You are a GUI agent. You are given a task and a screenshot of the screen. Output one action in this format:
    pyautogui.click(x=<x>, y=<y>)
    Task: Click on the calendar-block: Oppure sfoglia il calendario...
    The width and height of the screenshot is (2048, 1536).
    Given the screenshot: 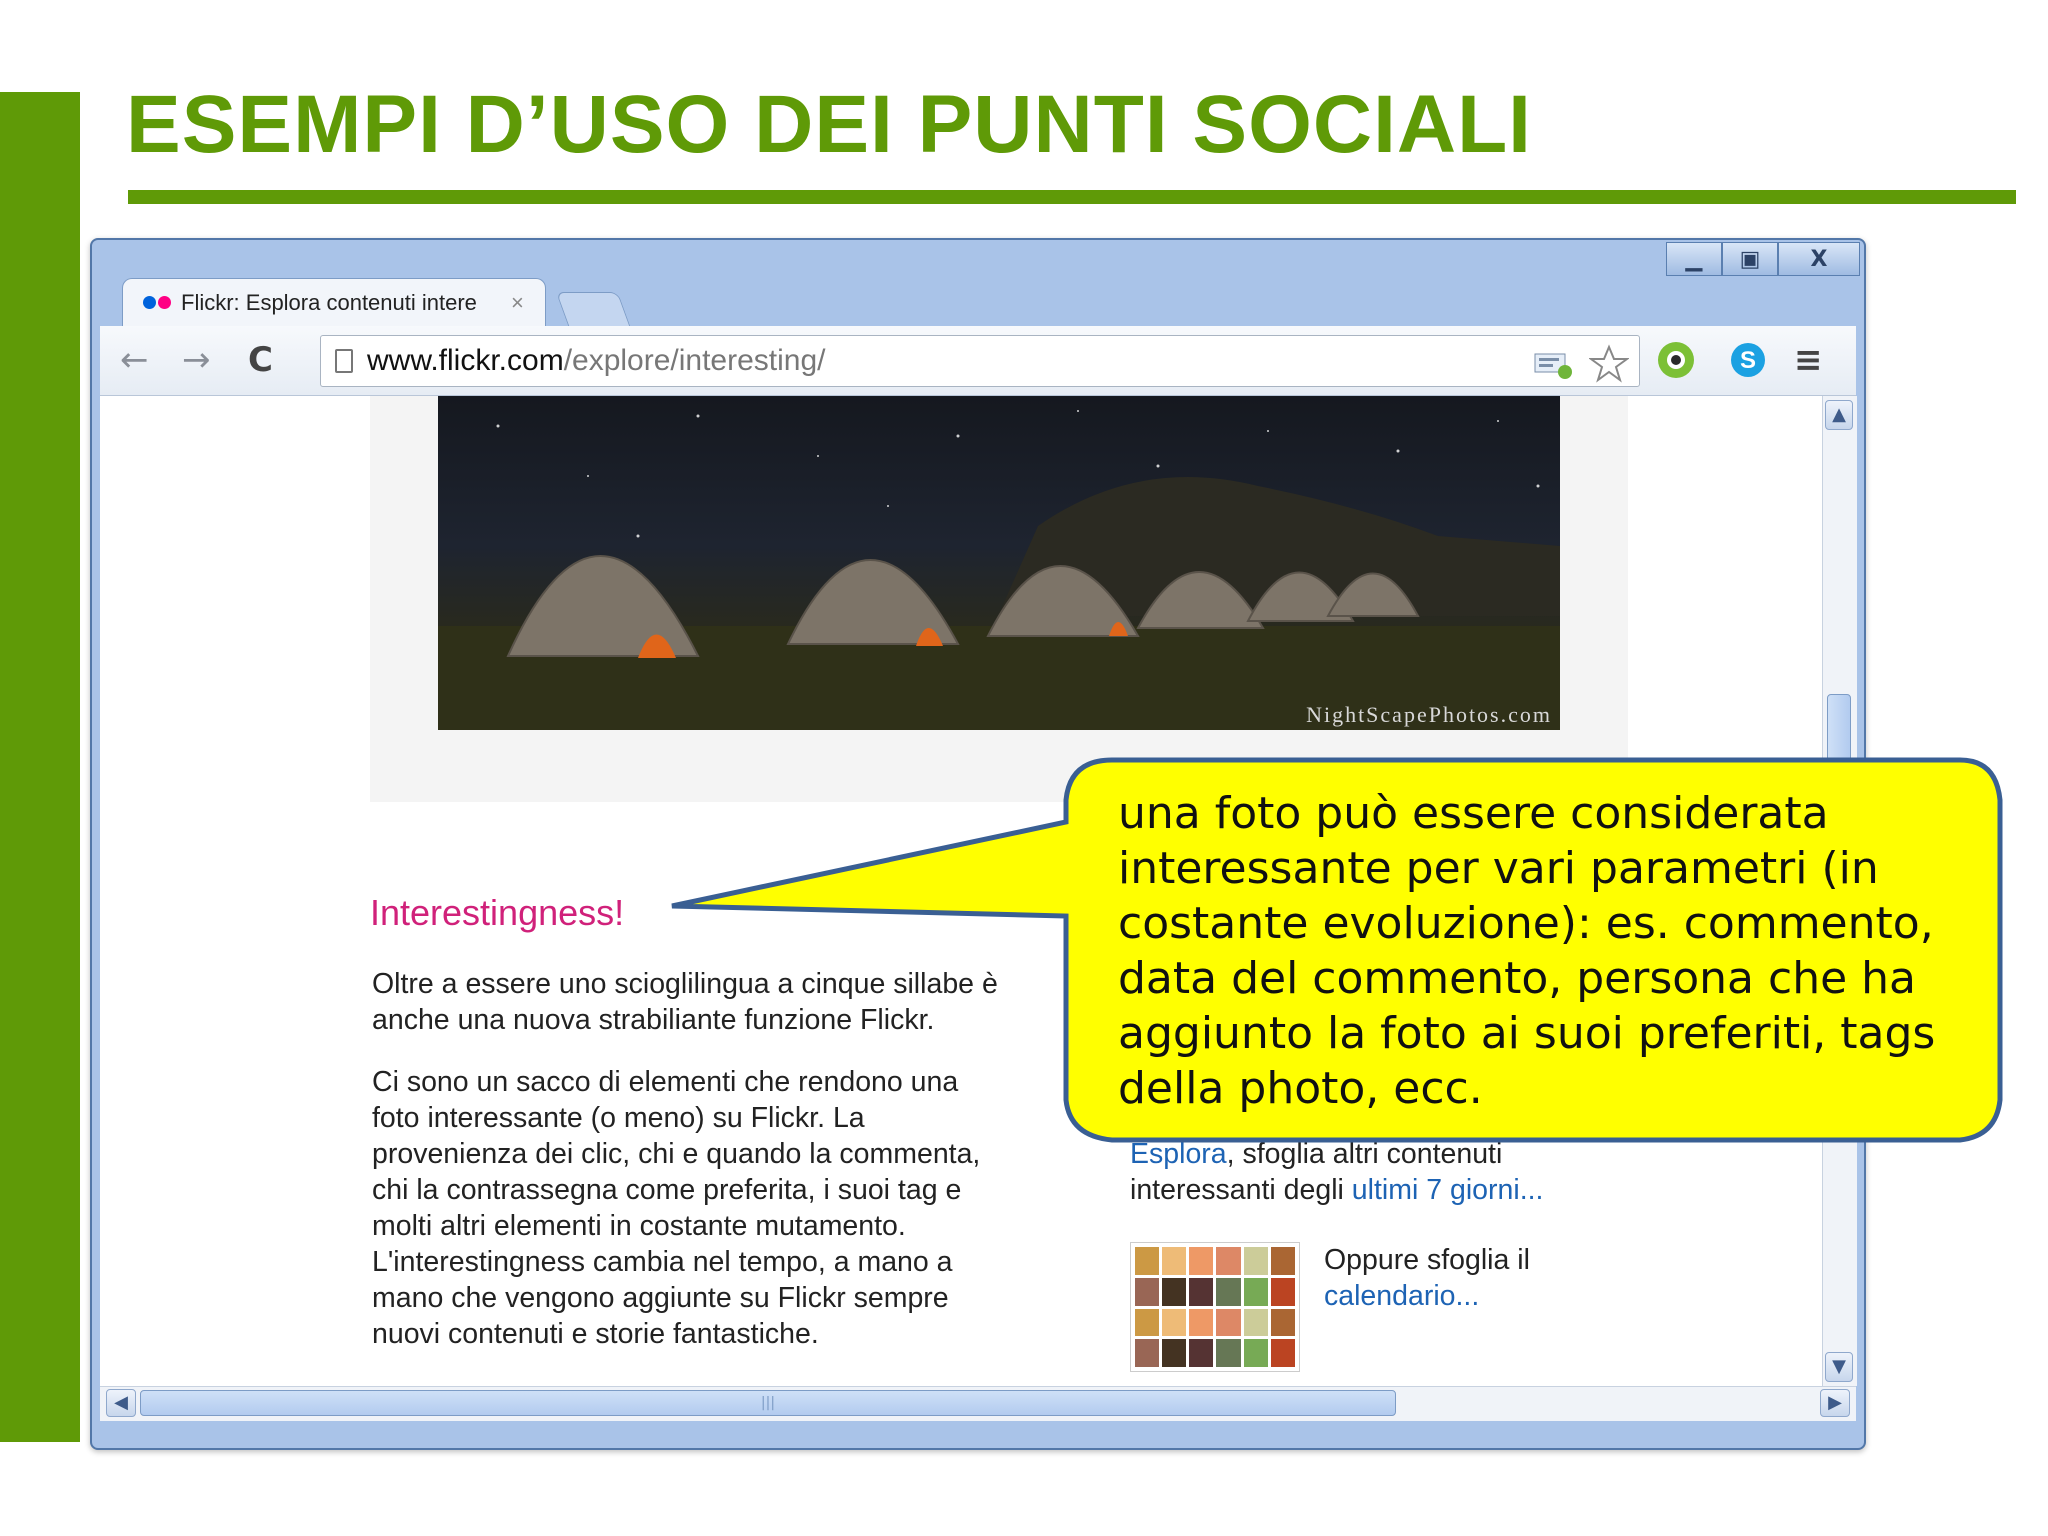 What is the action you would take?
    pyautogui.click(x=1427, y=1278)
    